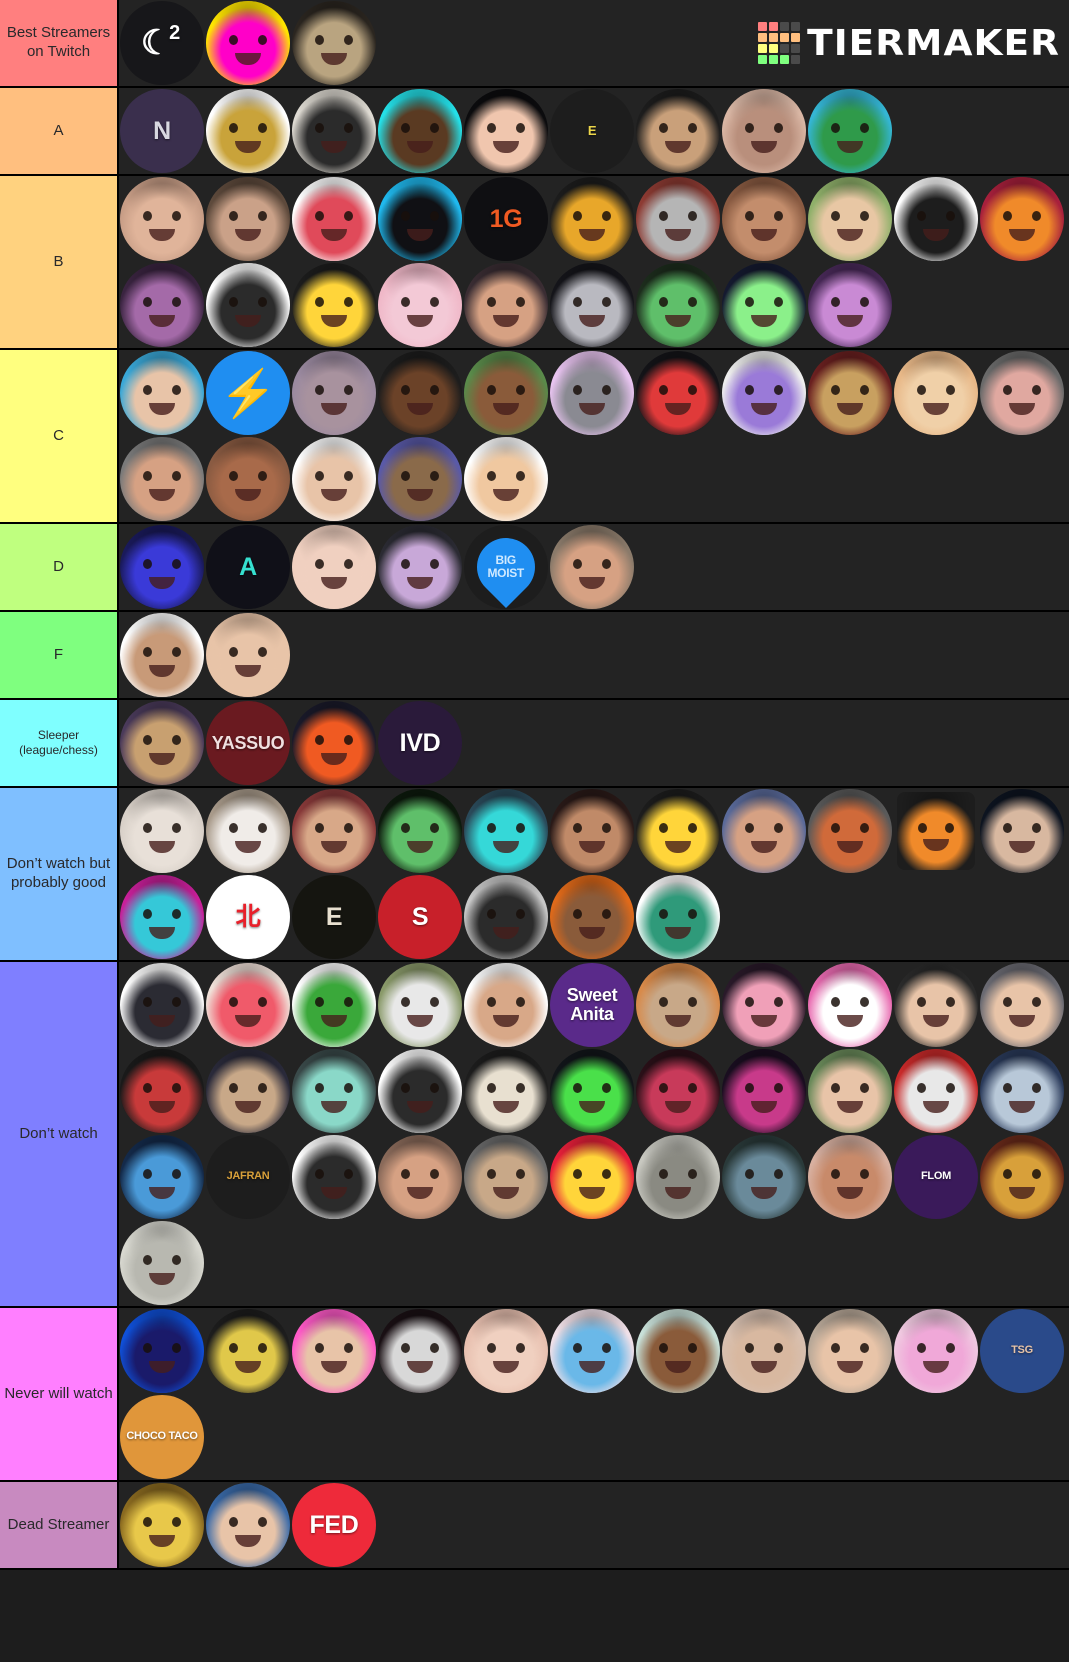 The height and width of the screenshot is (1662, 1069). I want to click on mustache-man-avatar, so click(248, 219).